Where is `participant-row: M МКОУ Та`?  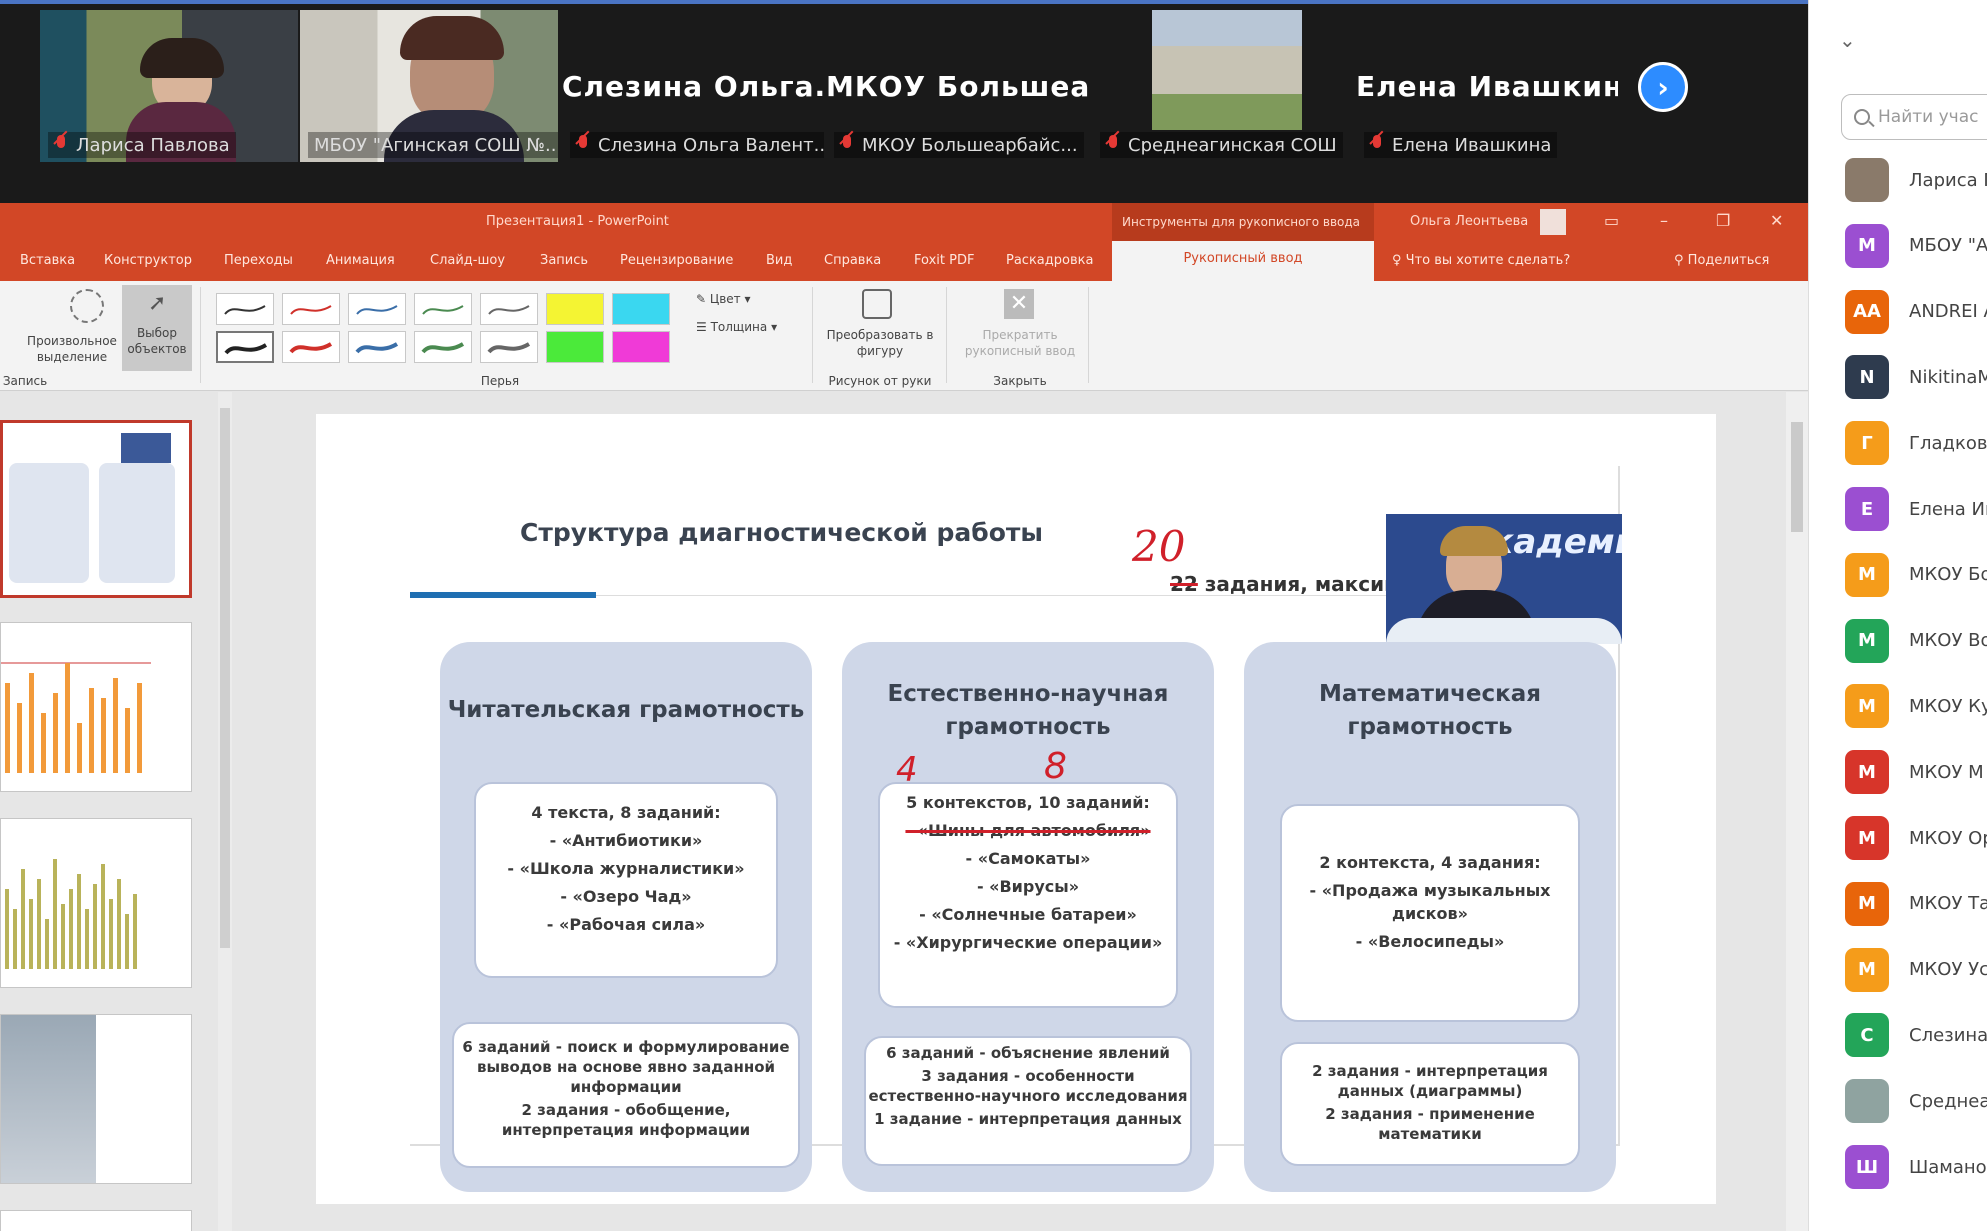
participant-row: M МКОУ Та is located at coordinates (1916, 904).